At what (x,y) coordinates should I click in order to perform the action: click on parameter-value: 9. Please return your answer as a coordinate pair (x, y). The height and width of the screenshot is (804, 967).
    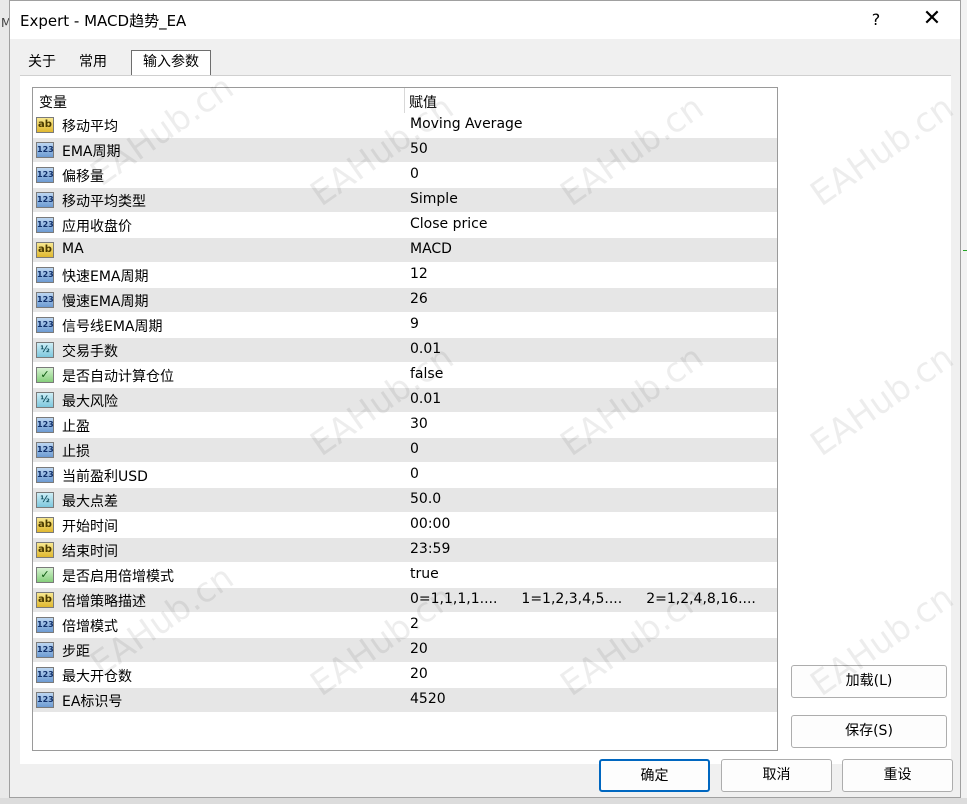
    Looking at the image, I should click on (414, 324).